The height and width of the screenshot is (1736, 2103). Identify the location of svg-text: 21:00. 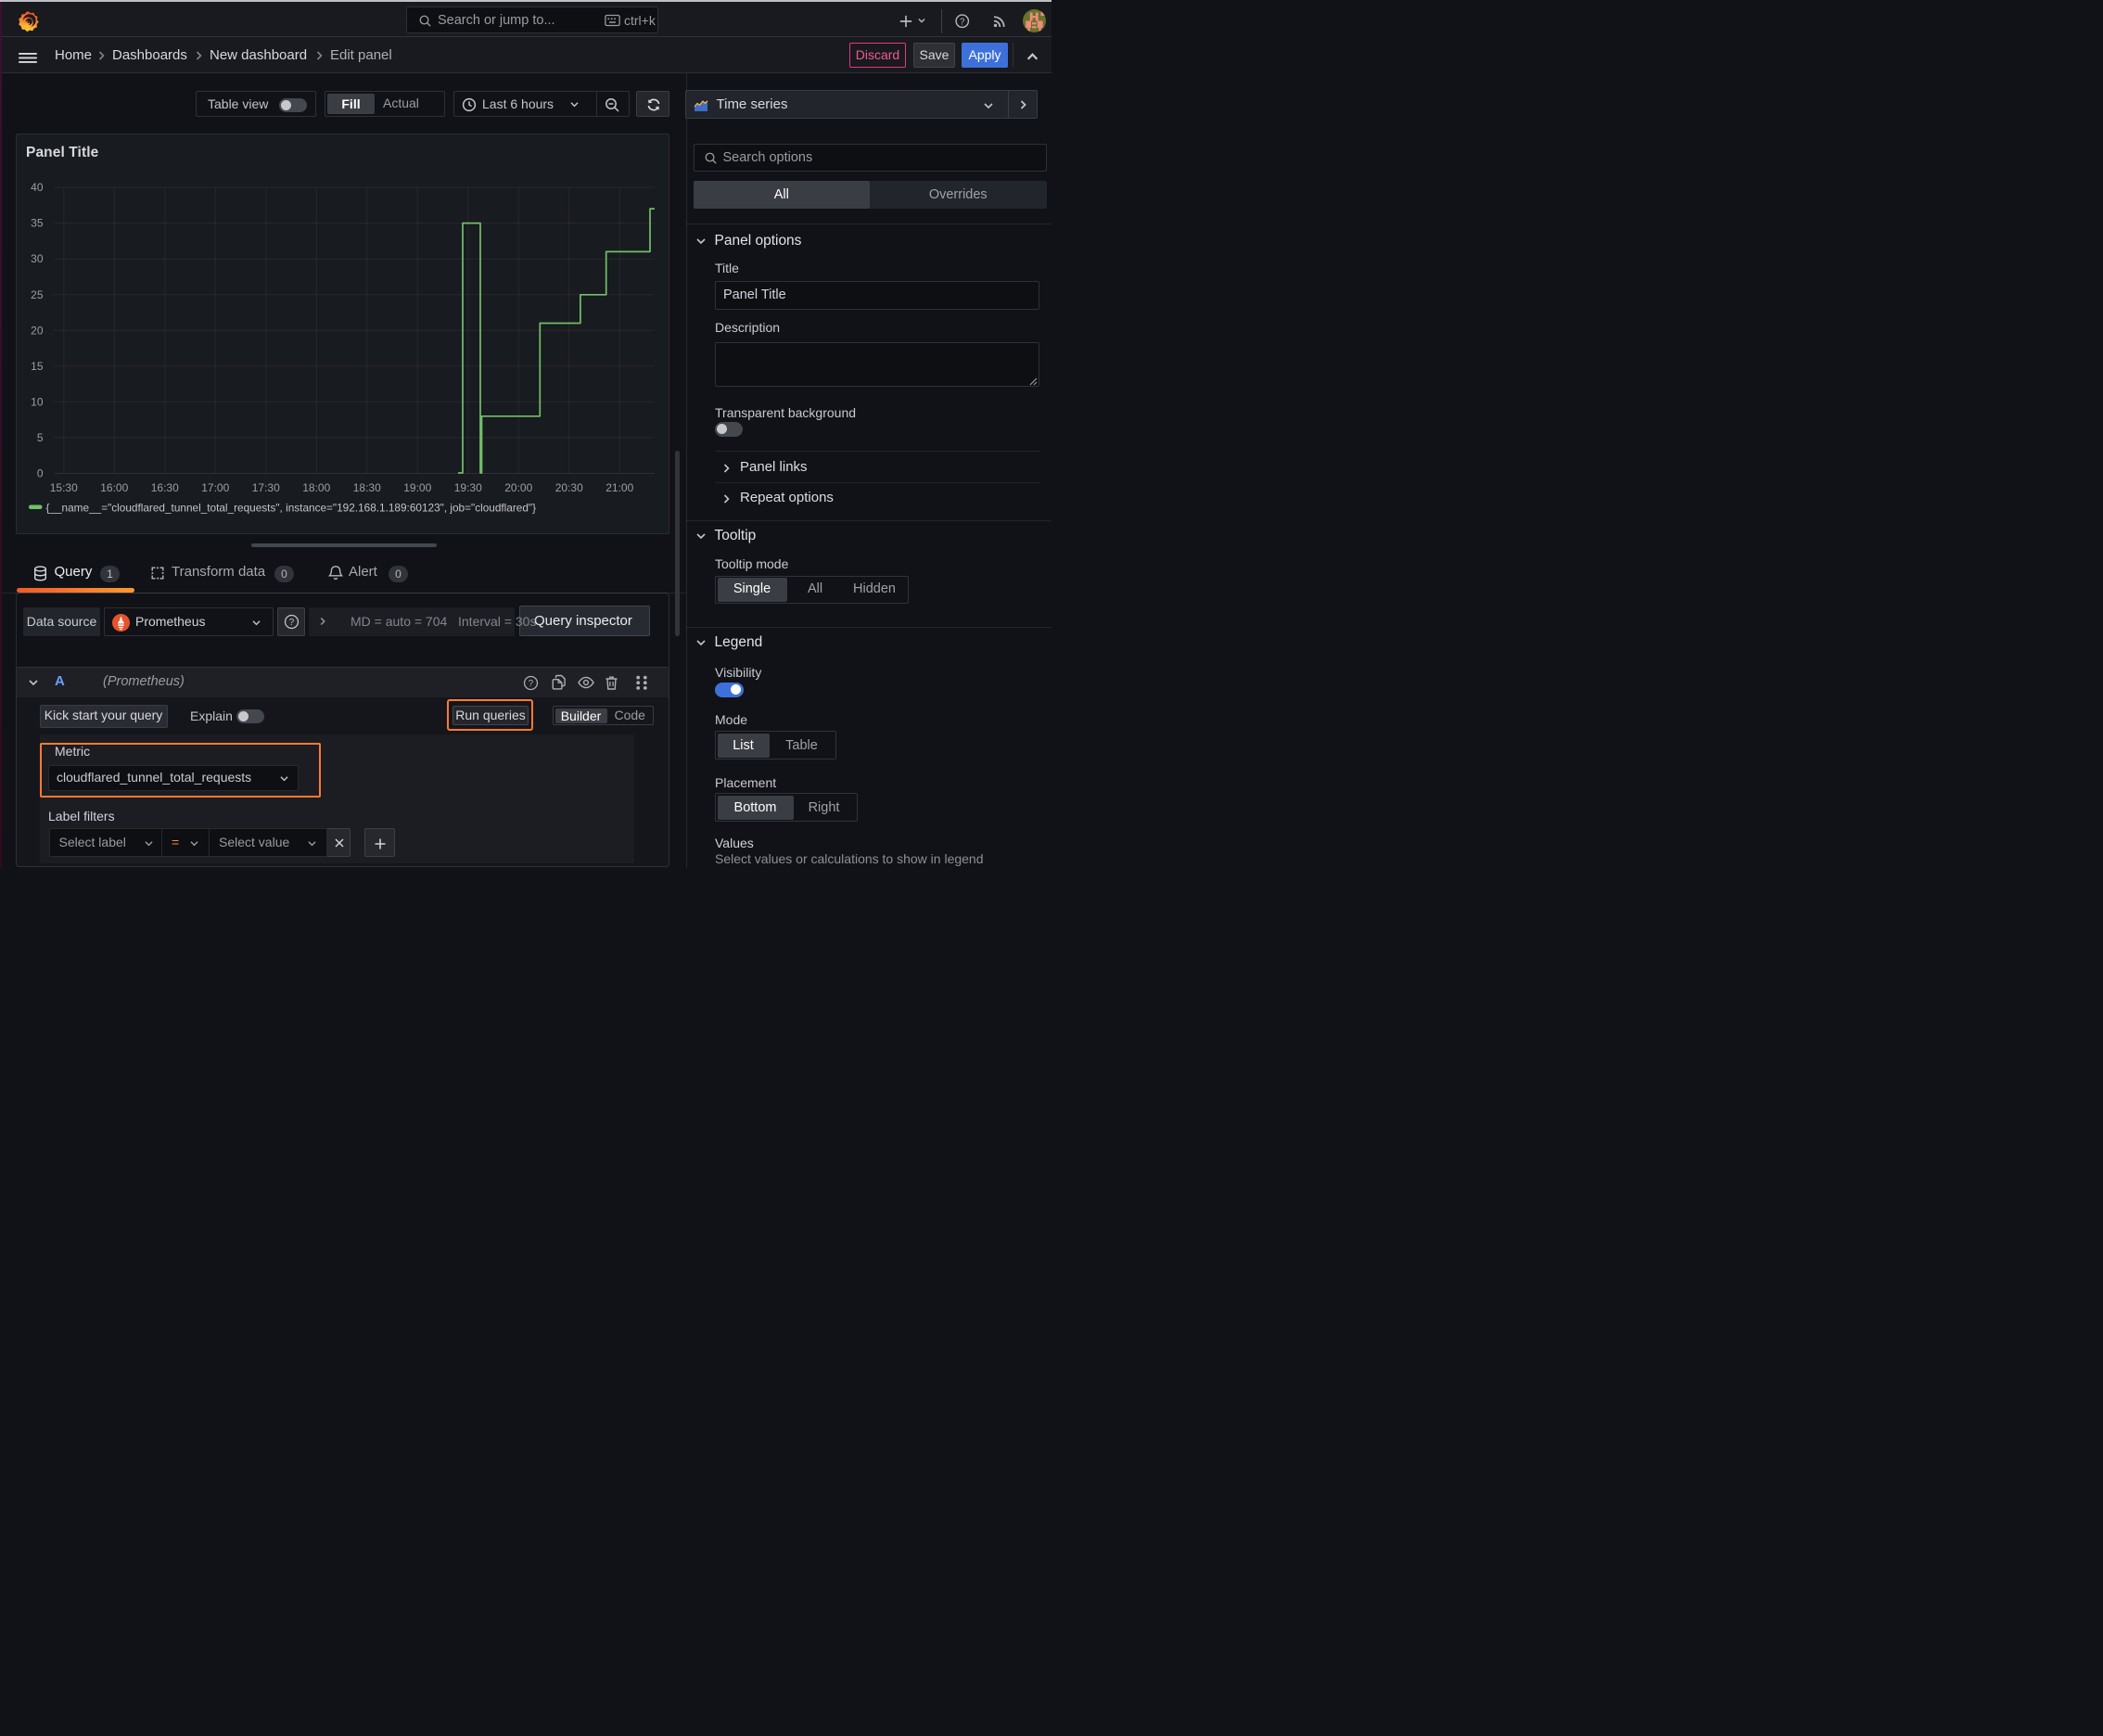
(619, 488).